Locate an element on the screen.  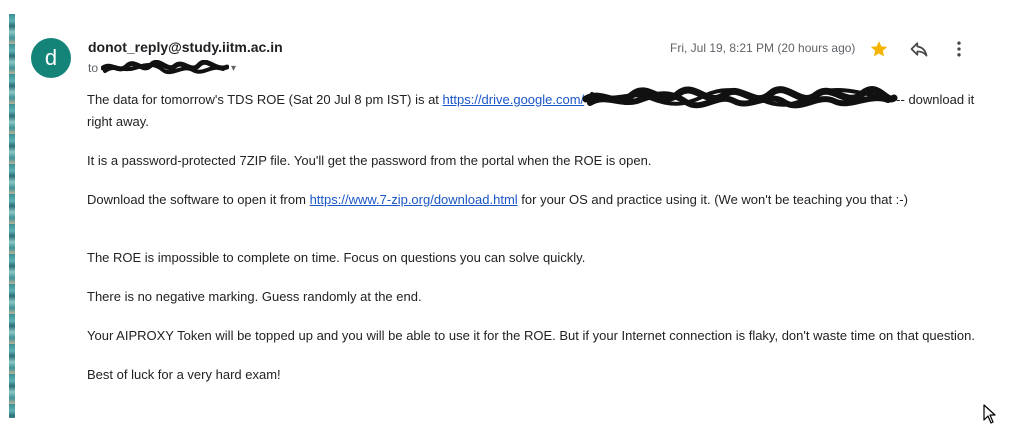
reply-icon is located at coordinates (919, 49).